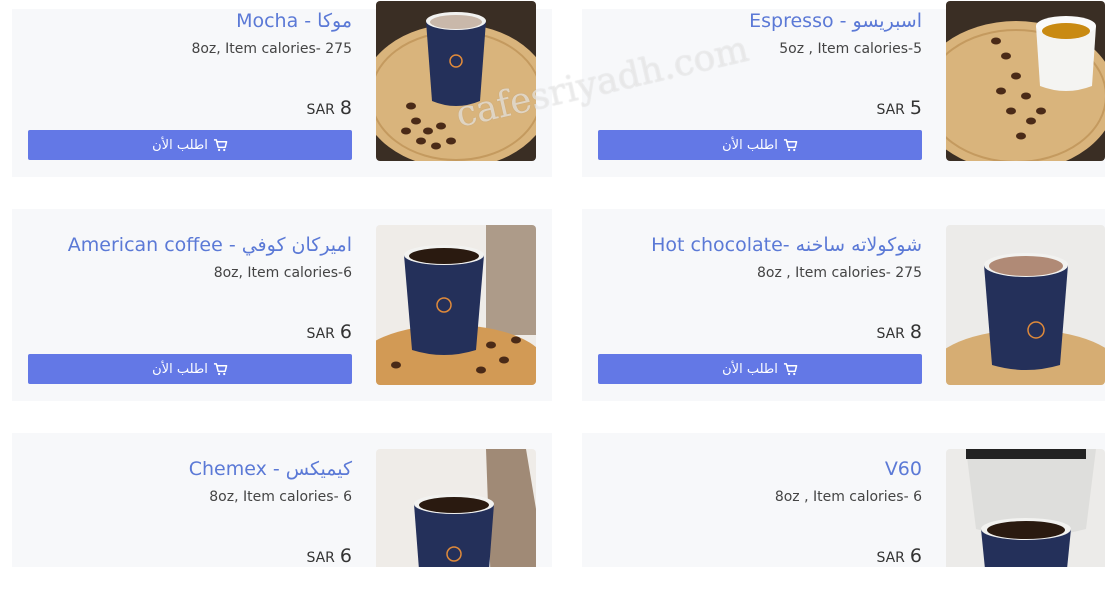 The image size is (1105, 591). I want to click on item-title: Mocha - موكا, so click(294, 21).